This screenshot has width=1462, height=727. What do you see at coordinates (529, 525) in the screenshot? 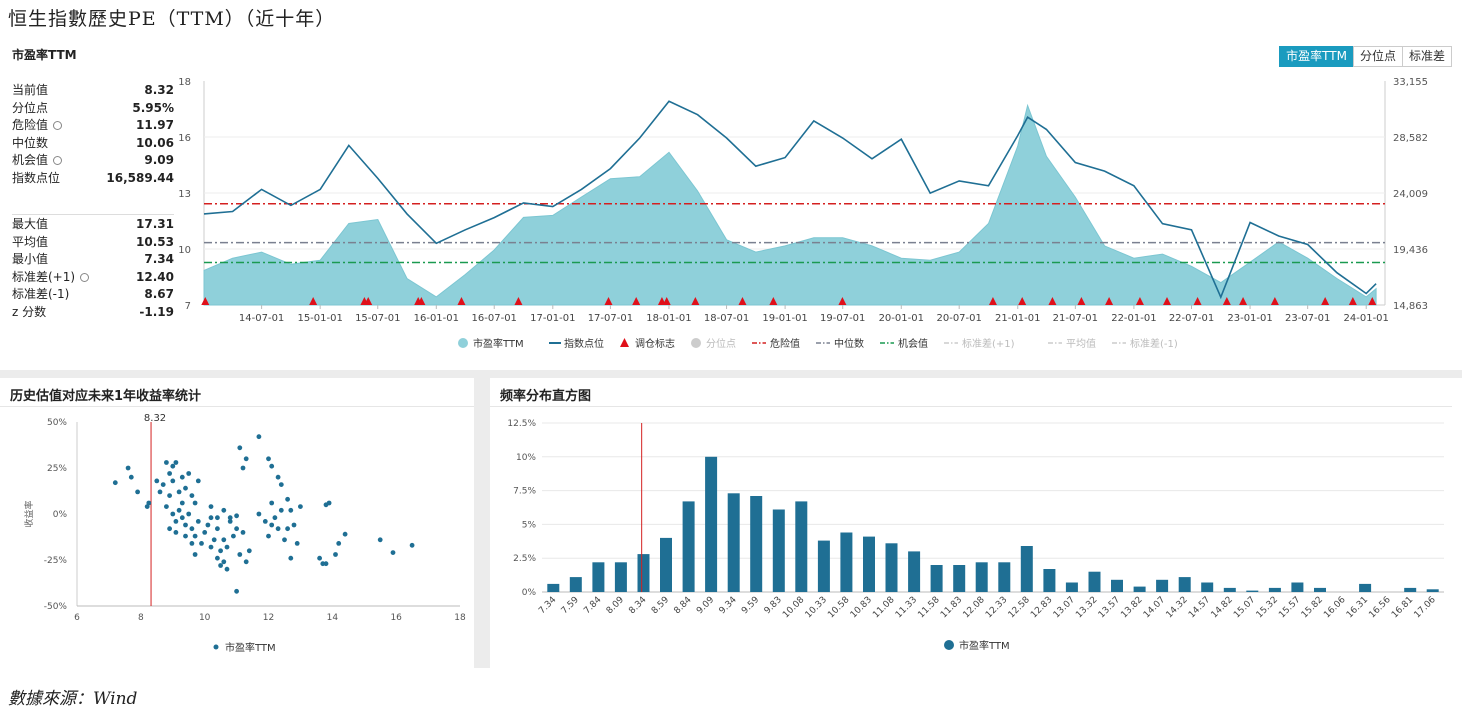
I see `hist-y-tick: 5%` at bounding box center [529, 525].